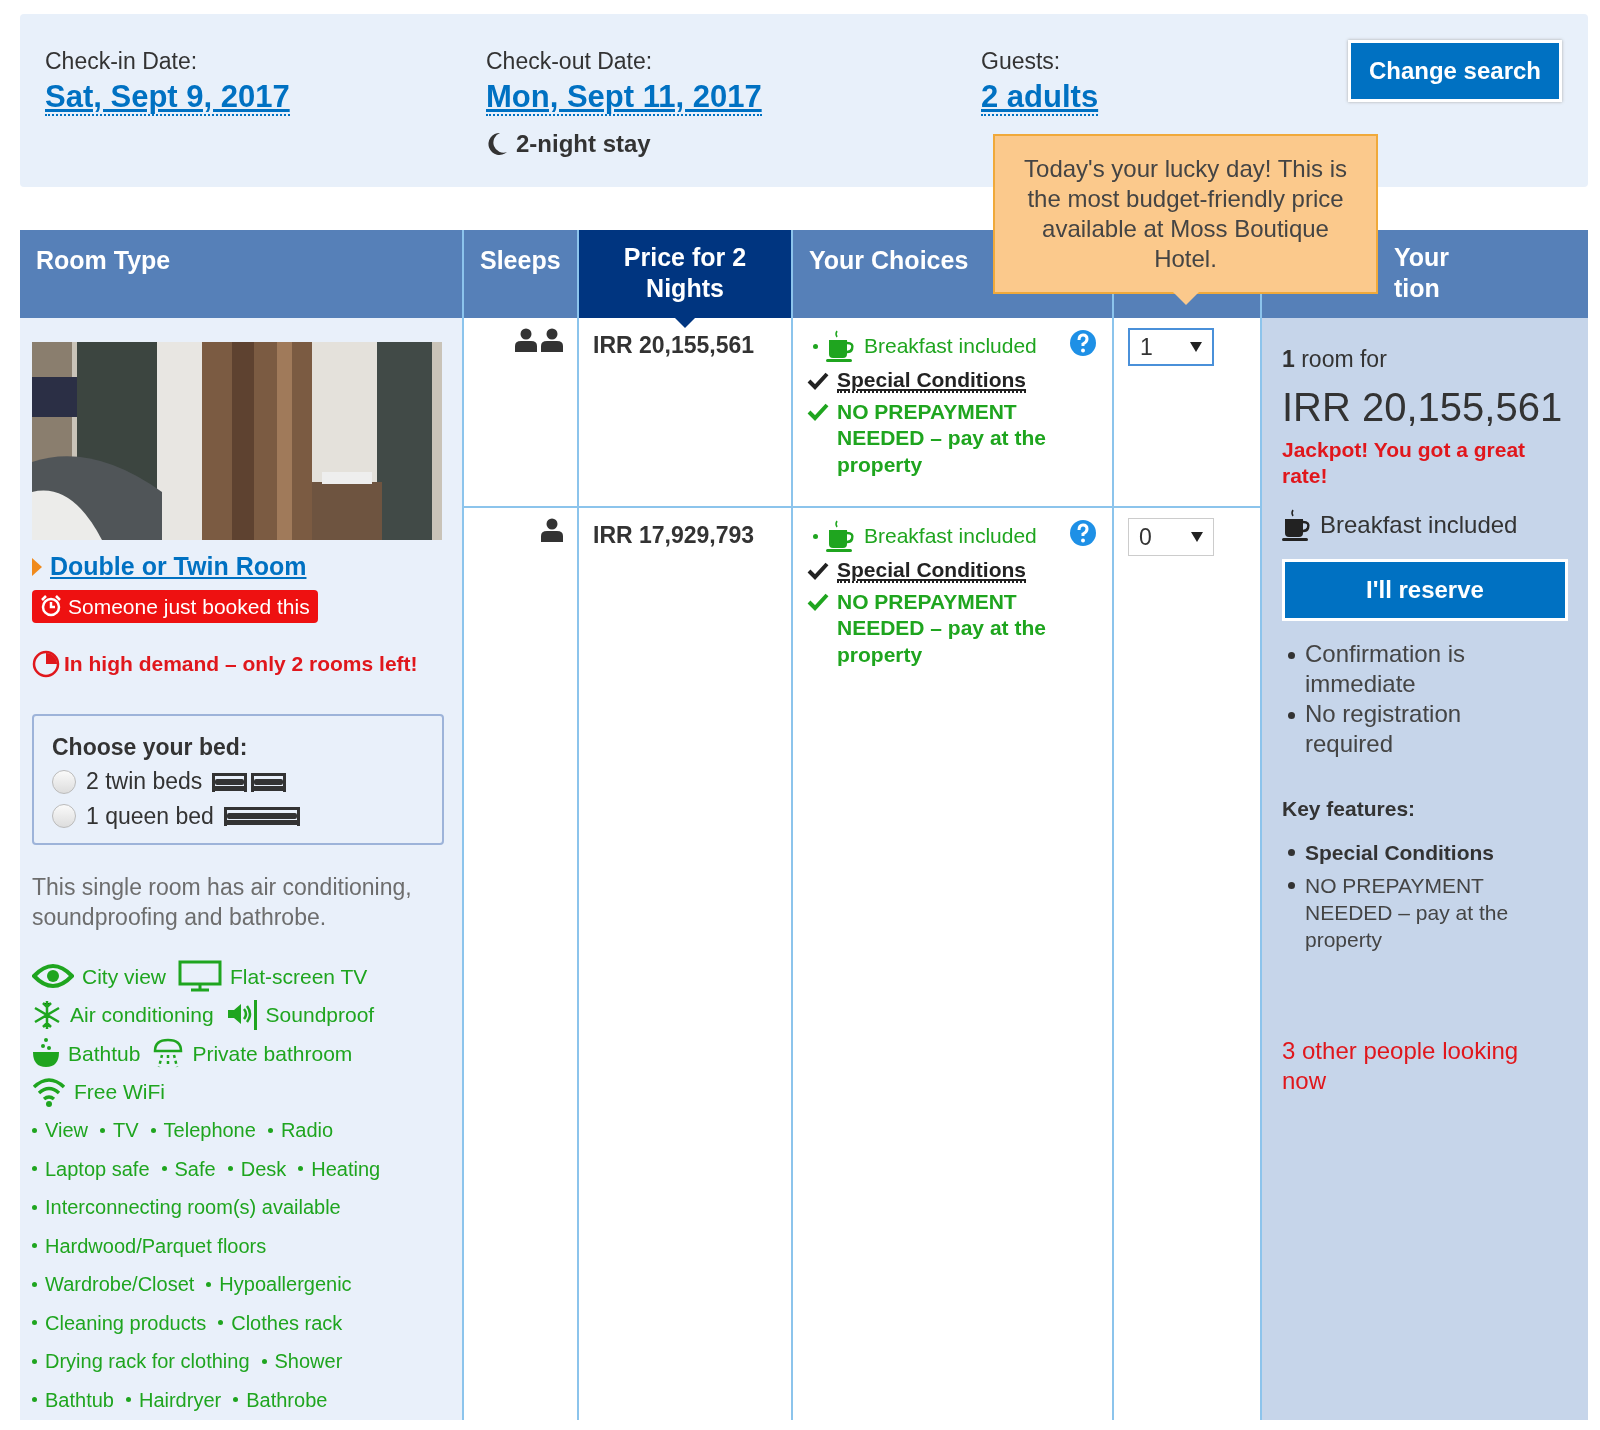 This screenshot has width=1600, height=1430. What do you see at coordinates (1422, 257) in the screenshot?
I see `column-header-fragment: Your` at bounding box center [1422, 257].